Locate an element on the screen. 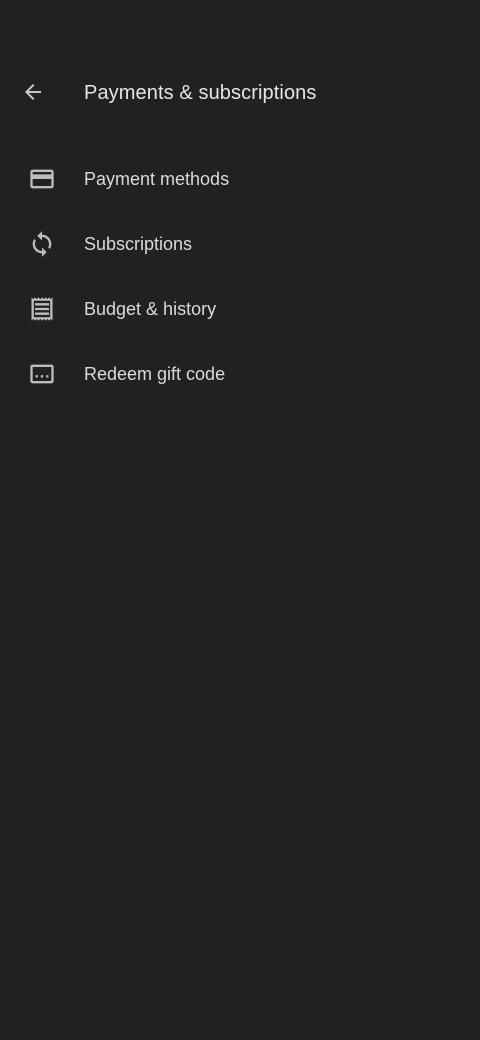 The image size is (480, 1040). sync-icon is located at coordinates (42, 244).